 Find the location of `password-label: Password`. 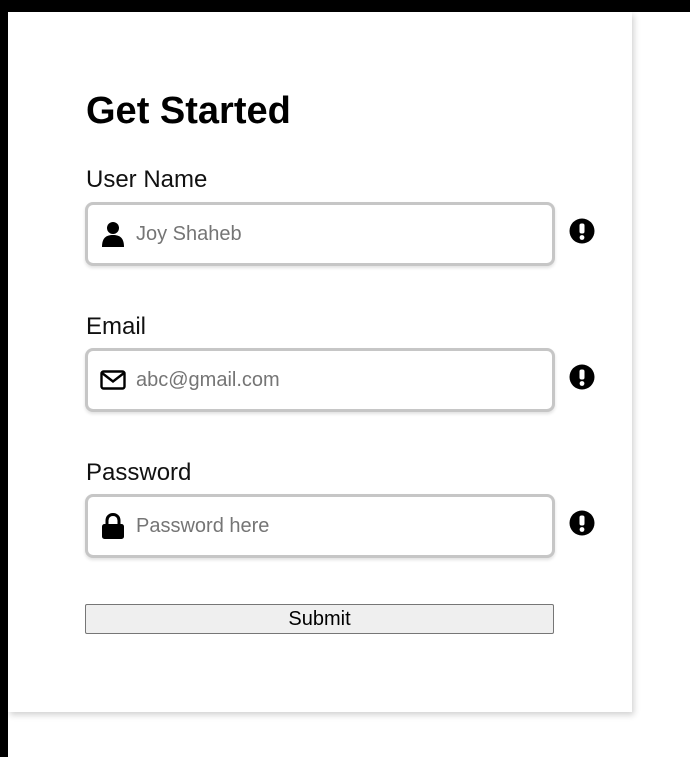

password-label: Password is located at coordinates (139, 472).